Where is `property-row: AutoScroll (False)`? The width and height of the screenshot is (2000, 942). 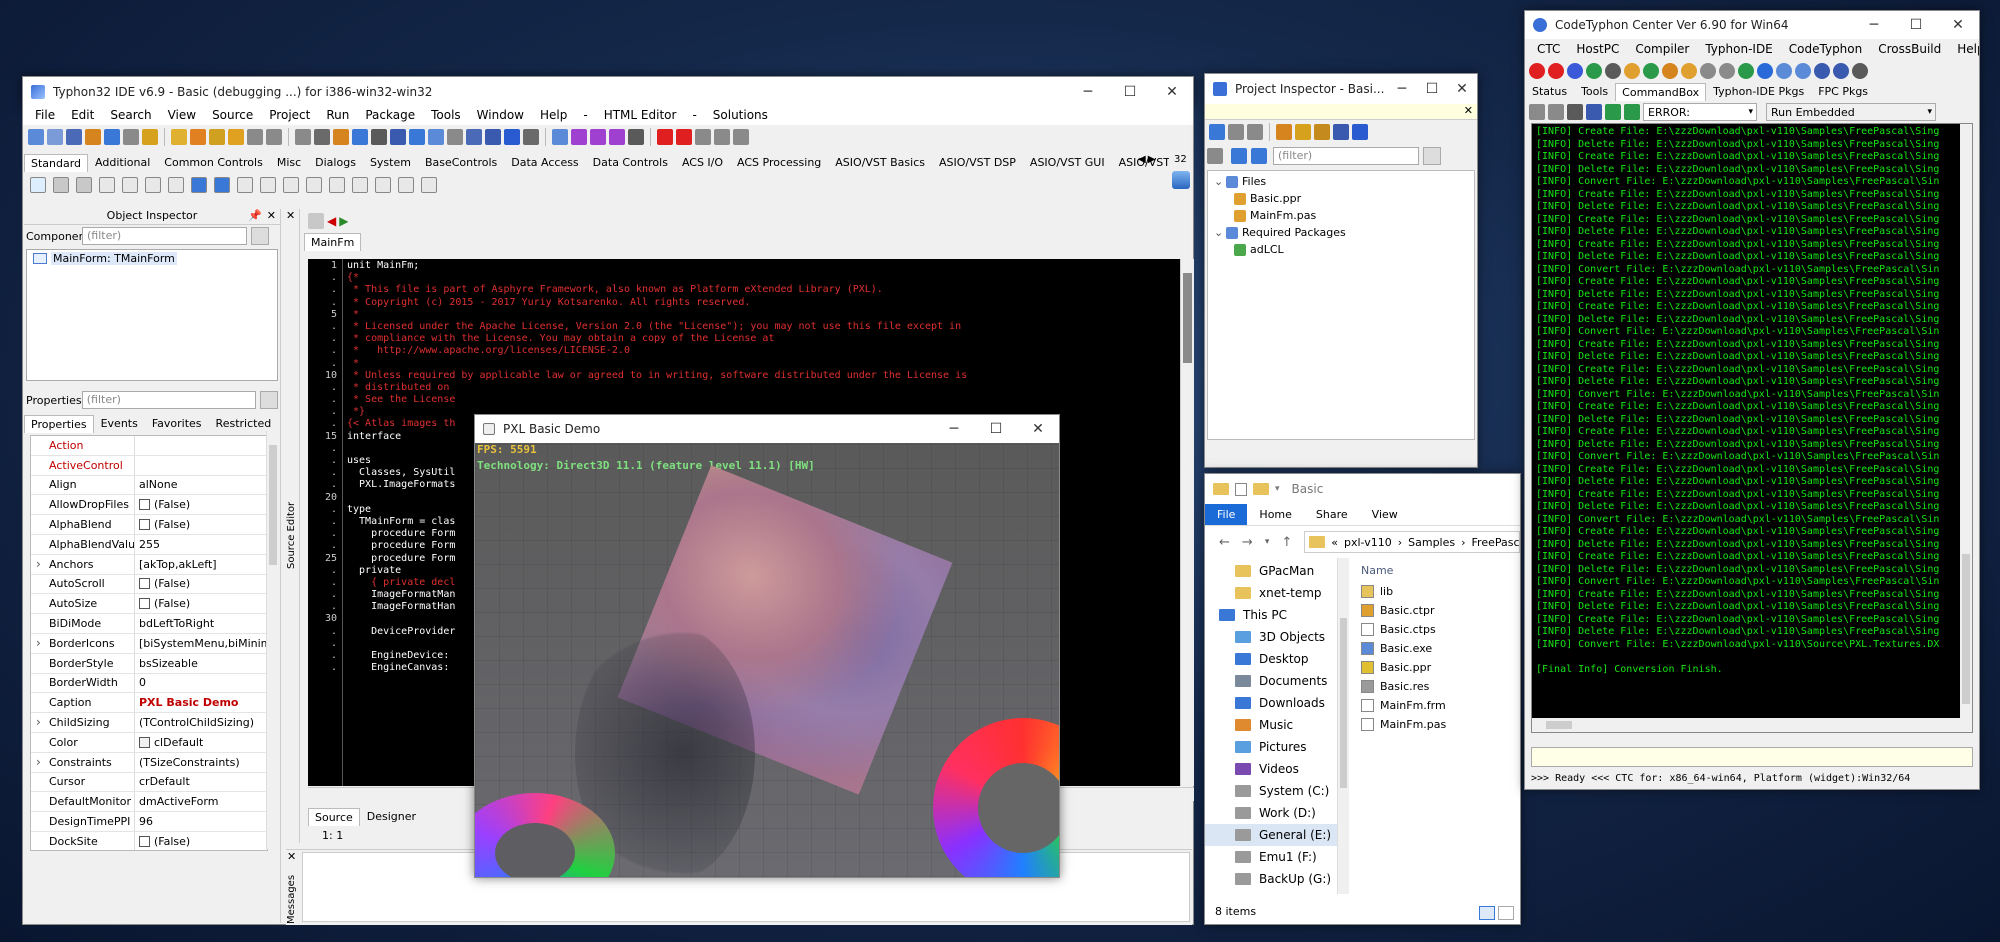
property-row: AutoScroll (False) is located at coordinates (149, 584).